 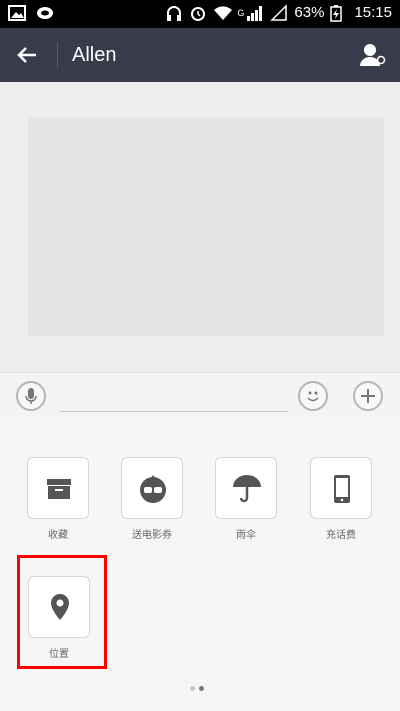 I want to click on movie-ticket-tile, so click(x=152, y=488).